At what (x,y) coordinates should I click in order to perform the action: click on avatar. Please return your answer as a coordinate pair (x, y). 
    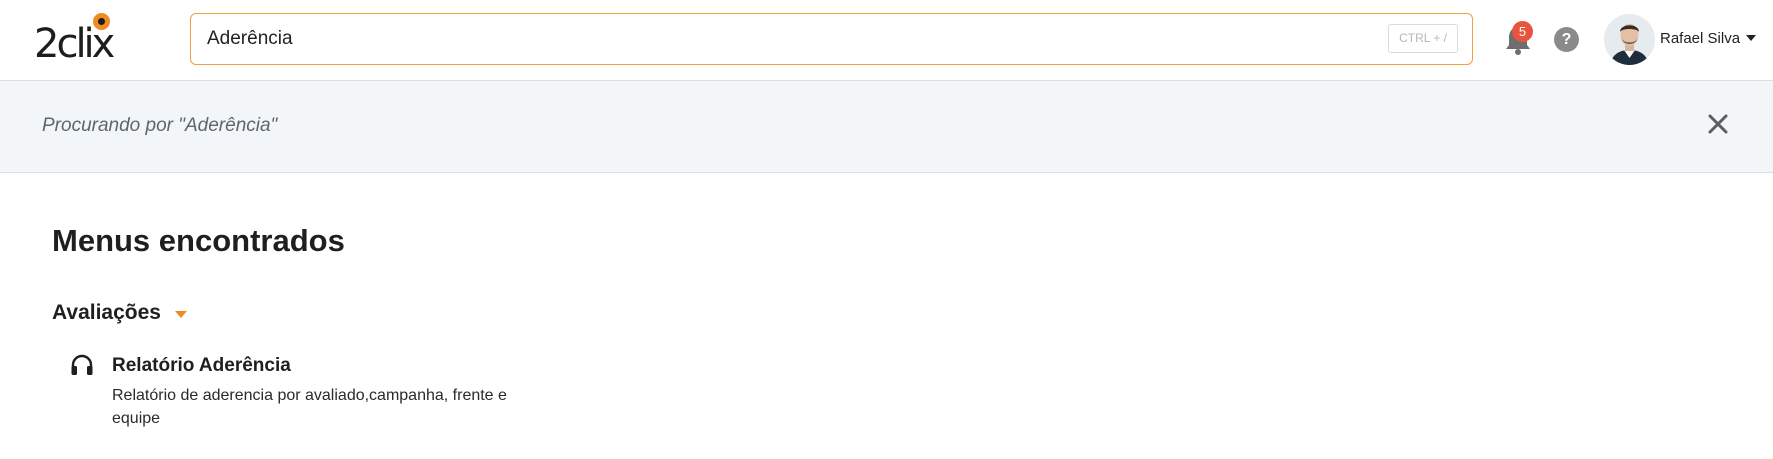
    Looking at the image, I should click on (1629, 39).